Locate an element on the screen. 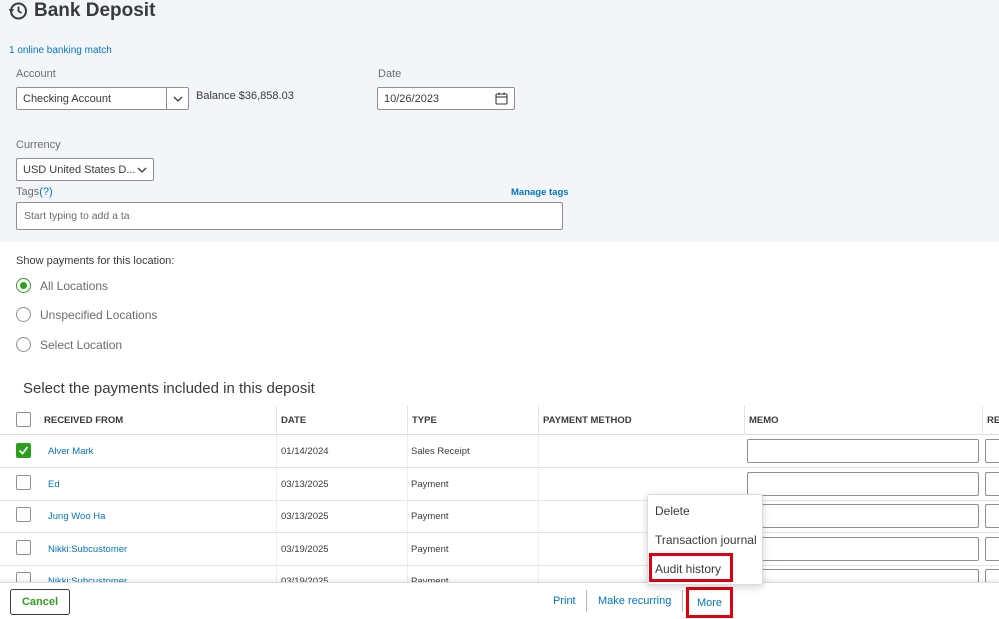  table-row: Nikki:Subcustomer 03/19/2025 Payment is located at coordinates (499, 549).